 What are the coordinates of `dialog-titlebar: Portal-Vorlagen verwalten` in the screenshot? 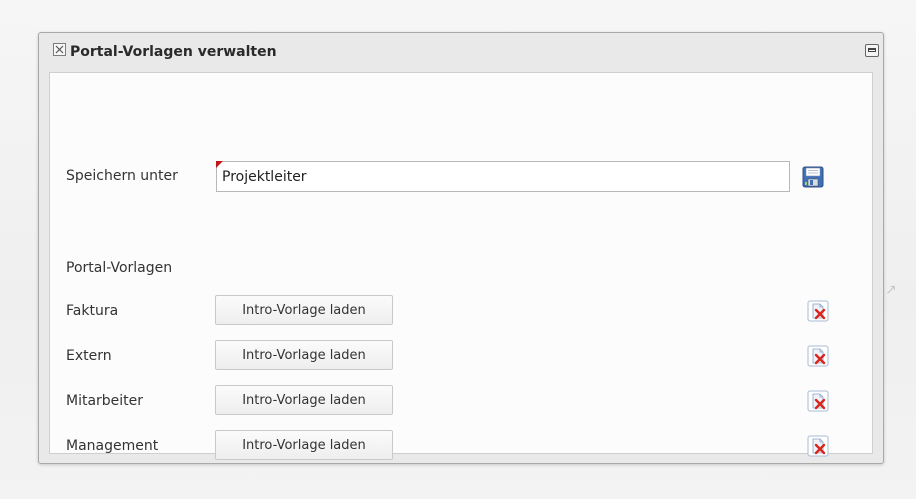 It's located at (461, 52).